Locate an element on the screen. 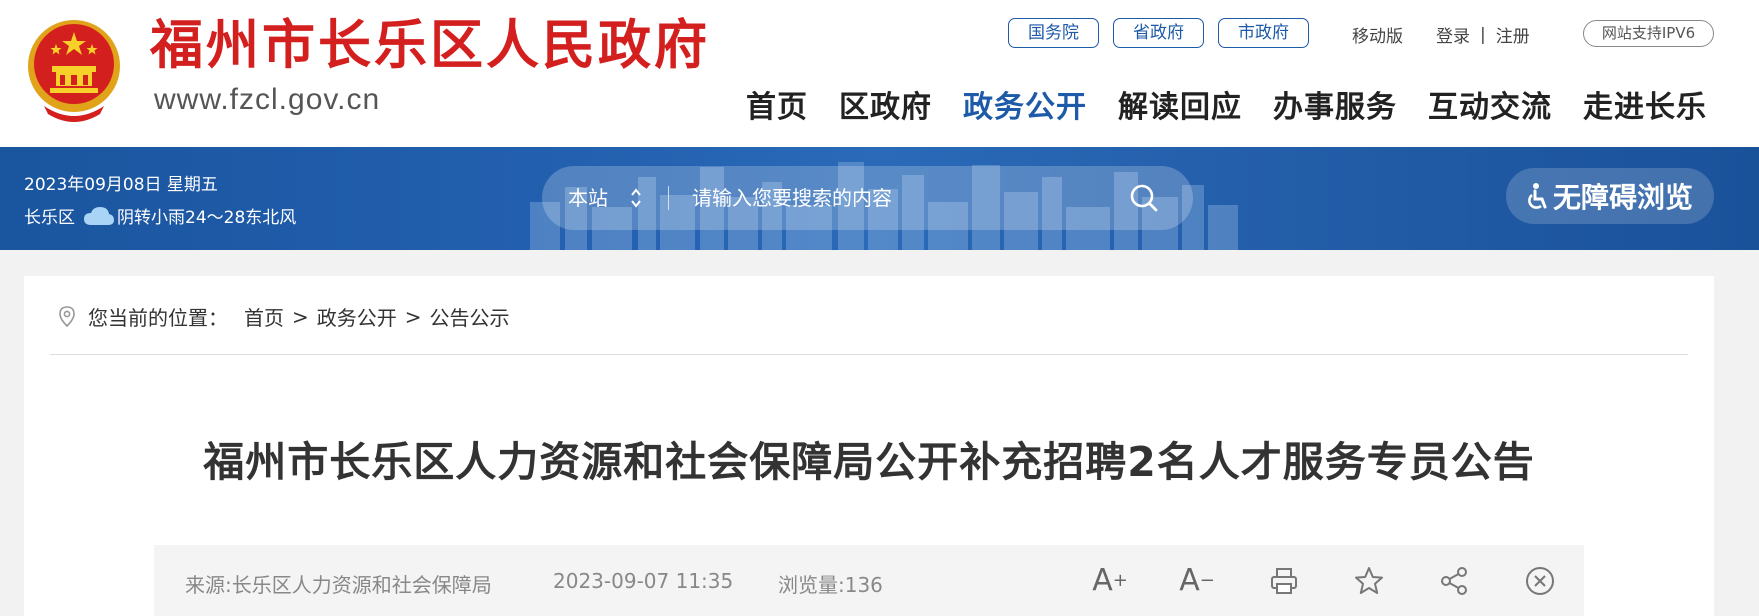 This screenshot has height=616, width=1759. nav-about-changle: 走进长乐 is located at coordinates (1645, 104).